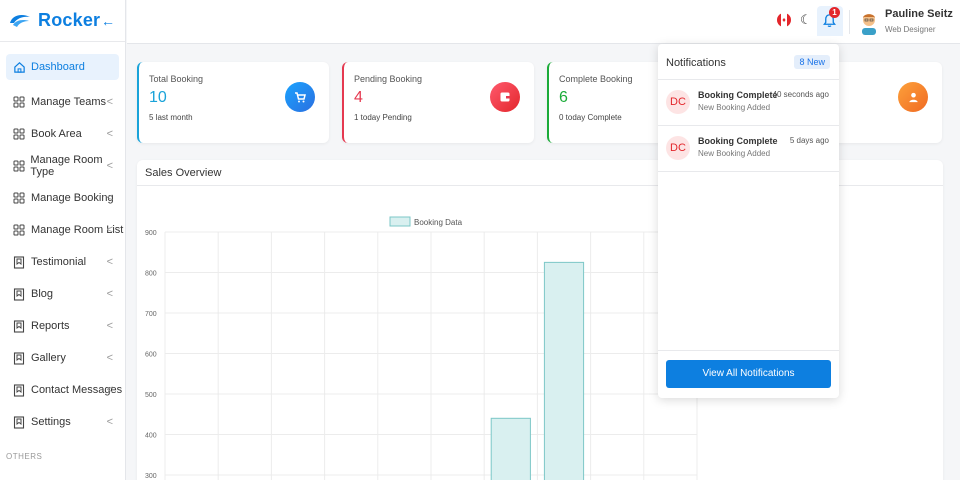 This screenshot has height=480, width=960. I want to click on sidebar-item-contact-messages: Contact Messages <, so click(62, 390).